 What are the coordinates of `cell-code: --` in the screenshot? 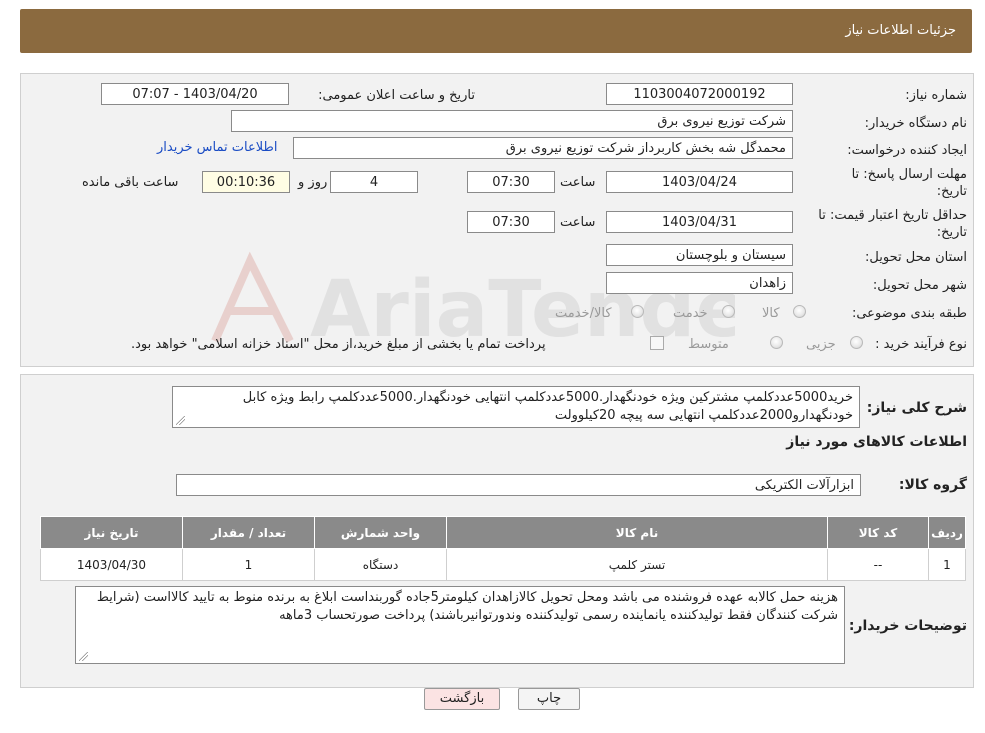 It's located at (878, 564).